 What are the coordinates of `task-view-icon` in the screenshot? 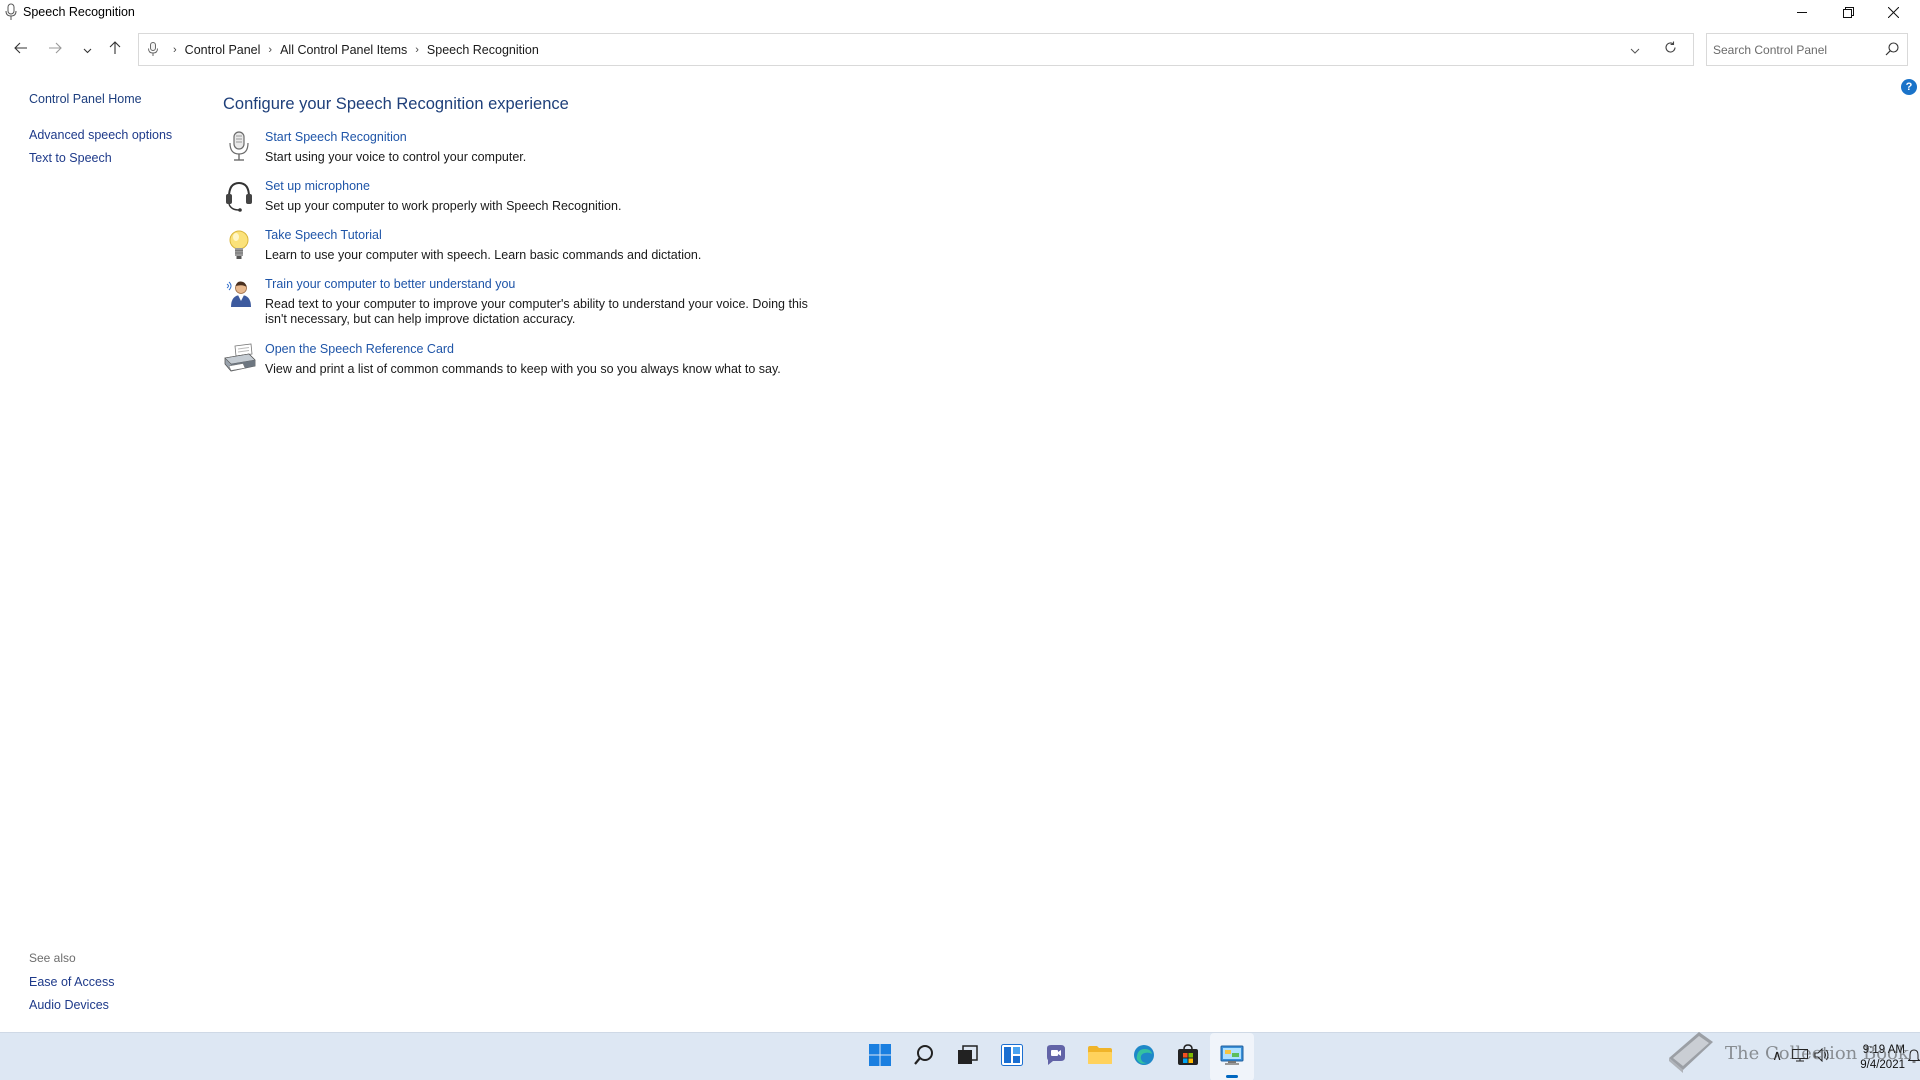 It's located at (968, 1057).